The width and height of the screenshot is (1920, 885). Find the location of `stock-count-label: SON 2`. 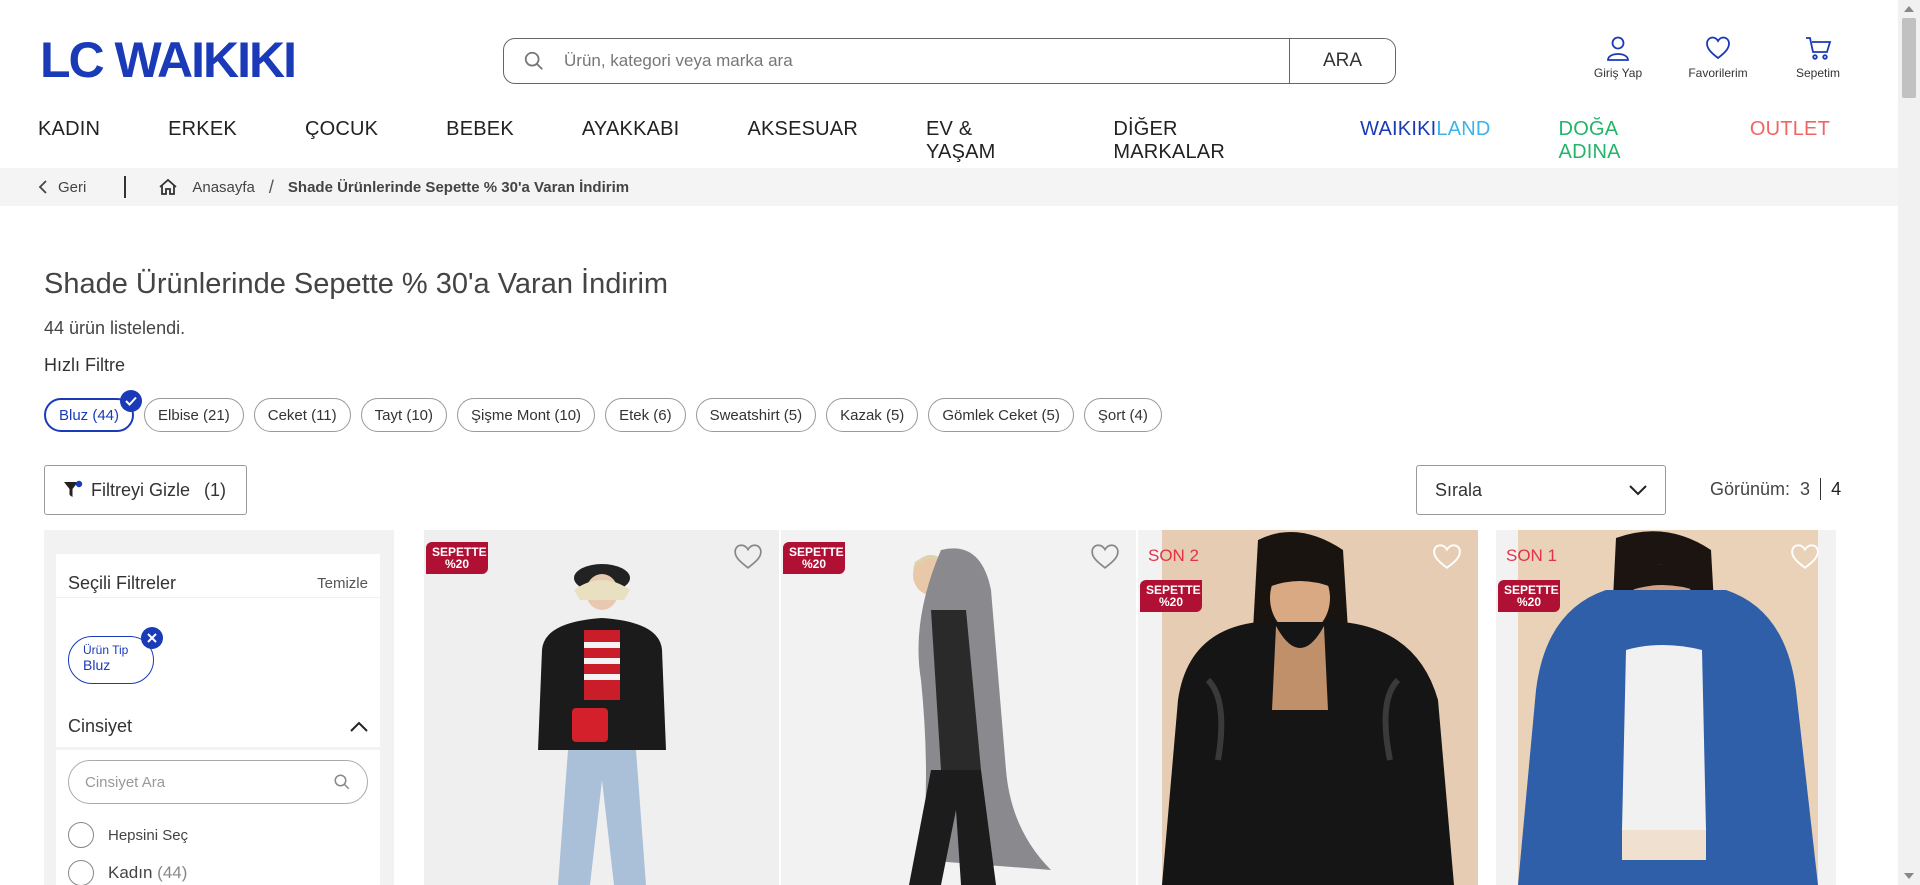

stock-count-label: SON 2 is located at coordinates (1174, 555).